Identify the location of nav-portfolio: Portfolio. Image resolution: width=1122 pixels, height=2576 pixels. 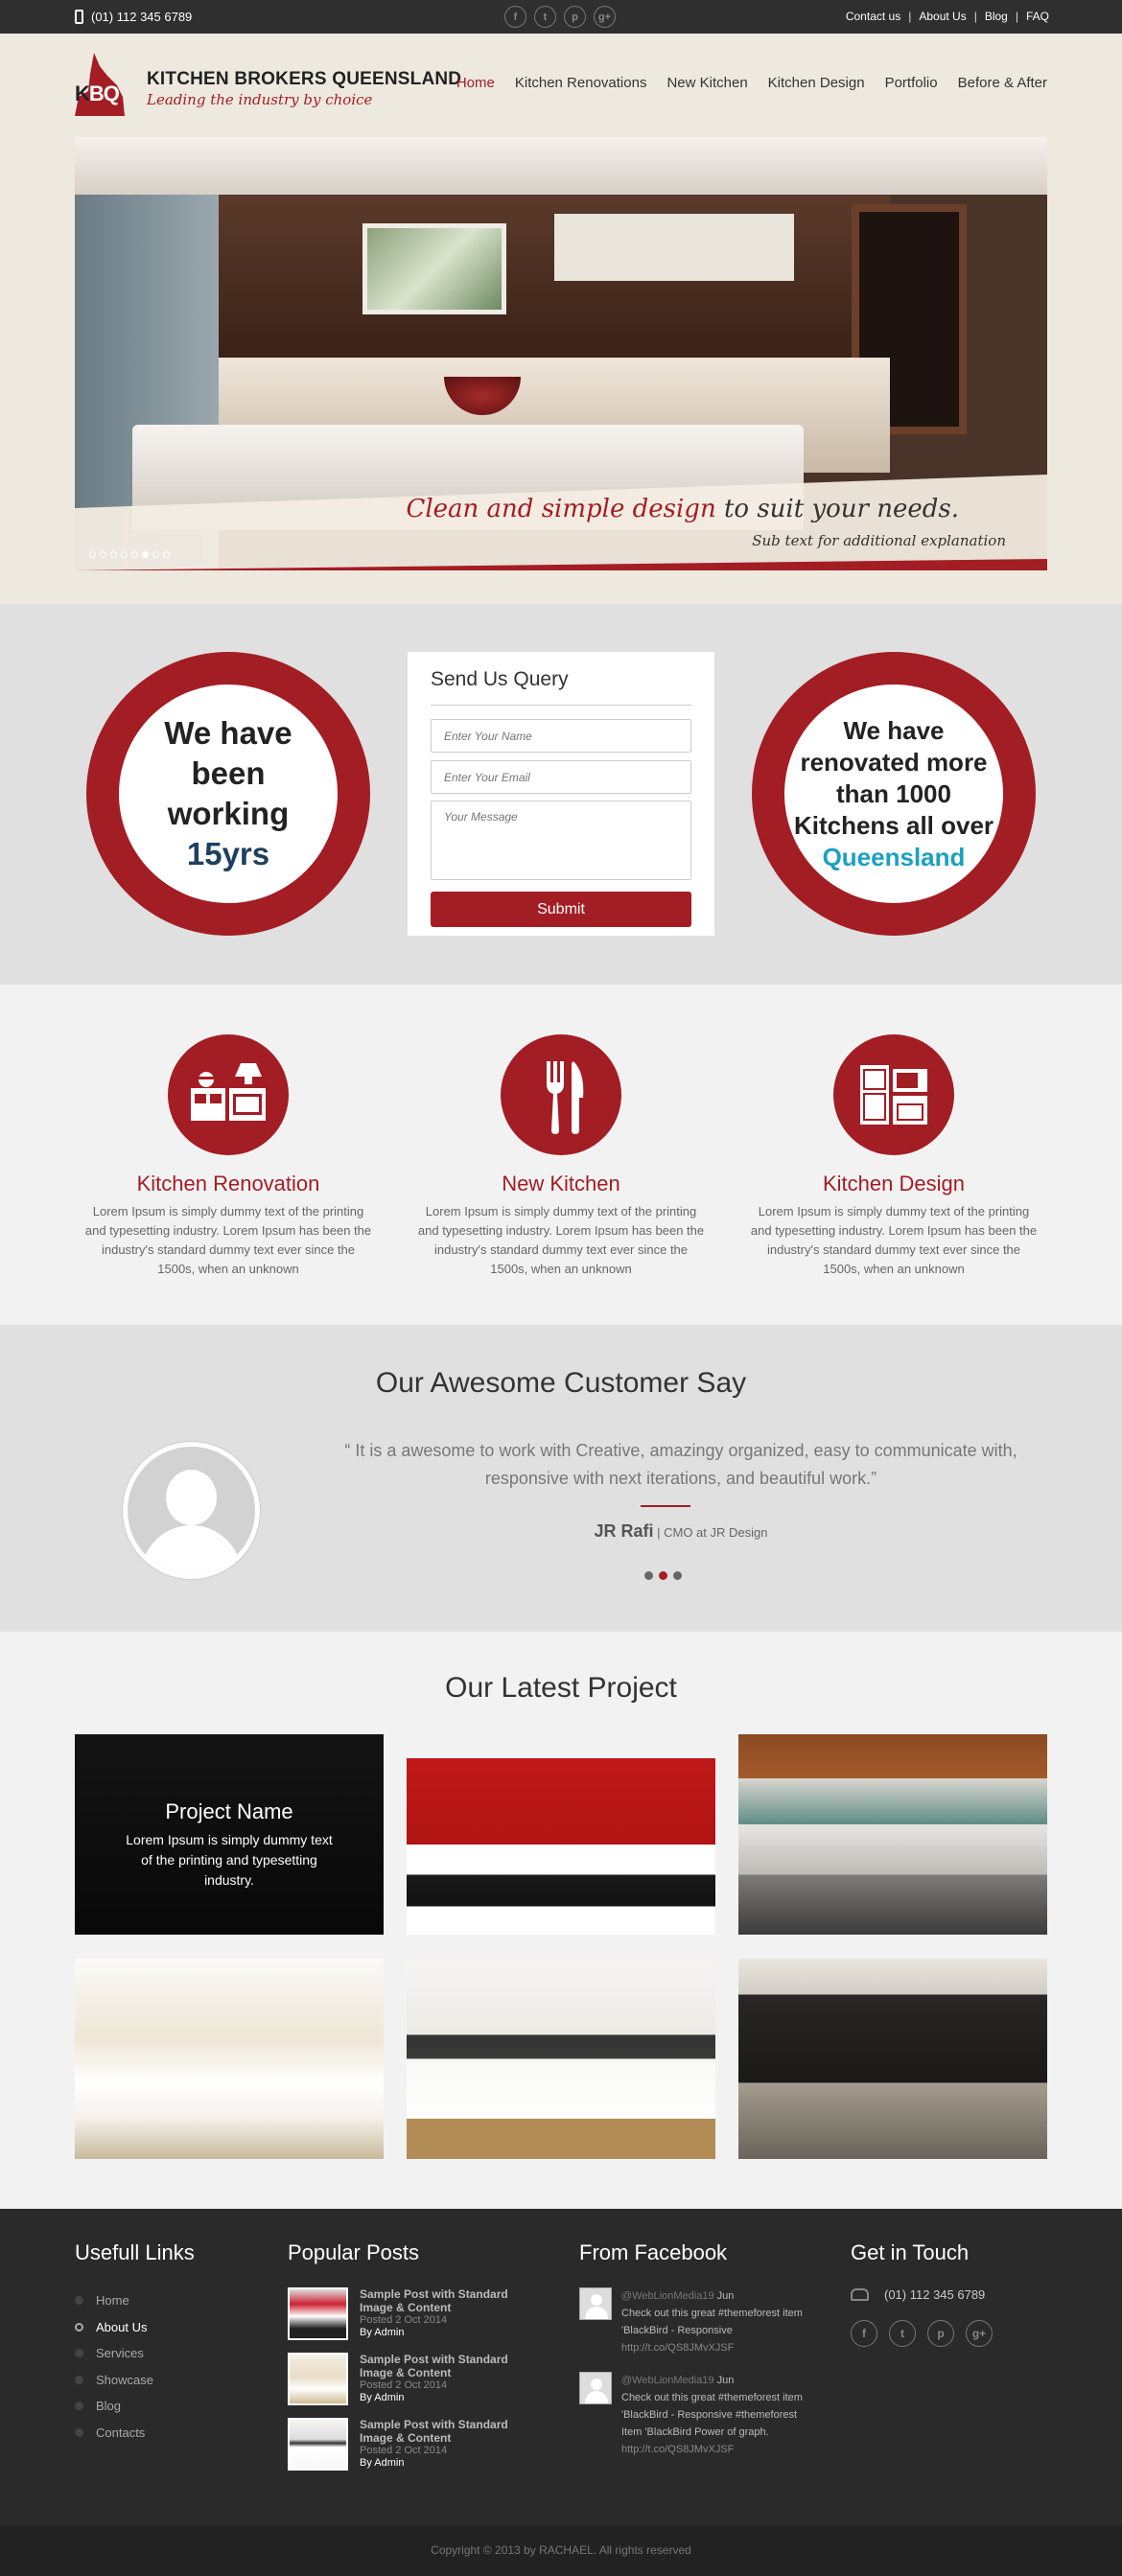
(911, 83).